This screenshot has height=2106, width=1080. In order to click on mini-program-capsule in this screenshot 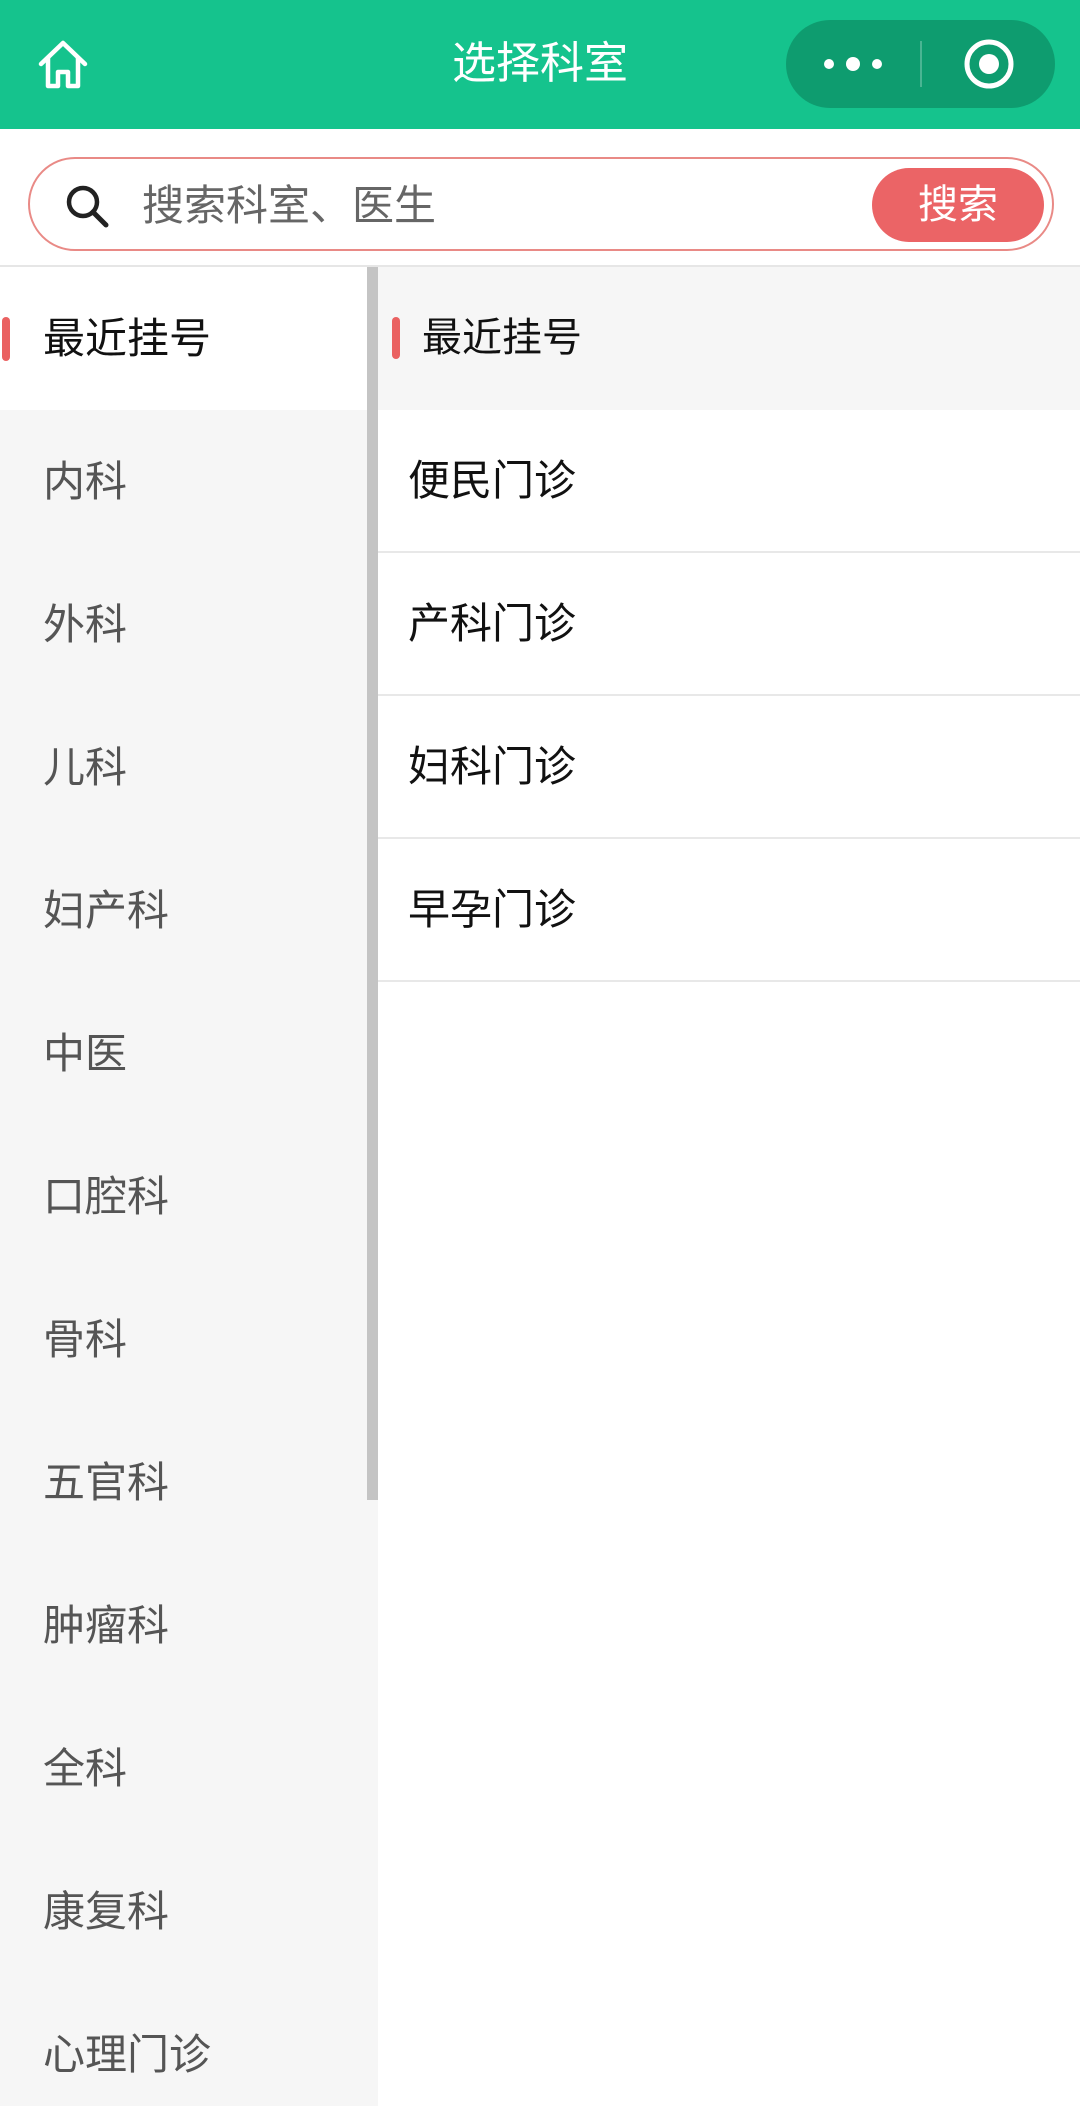, I will do `click(920, 64)`.